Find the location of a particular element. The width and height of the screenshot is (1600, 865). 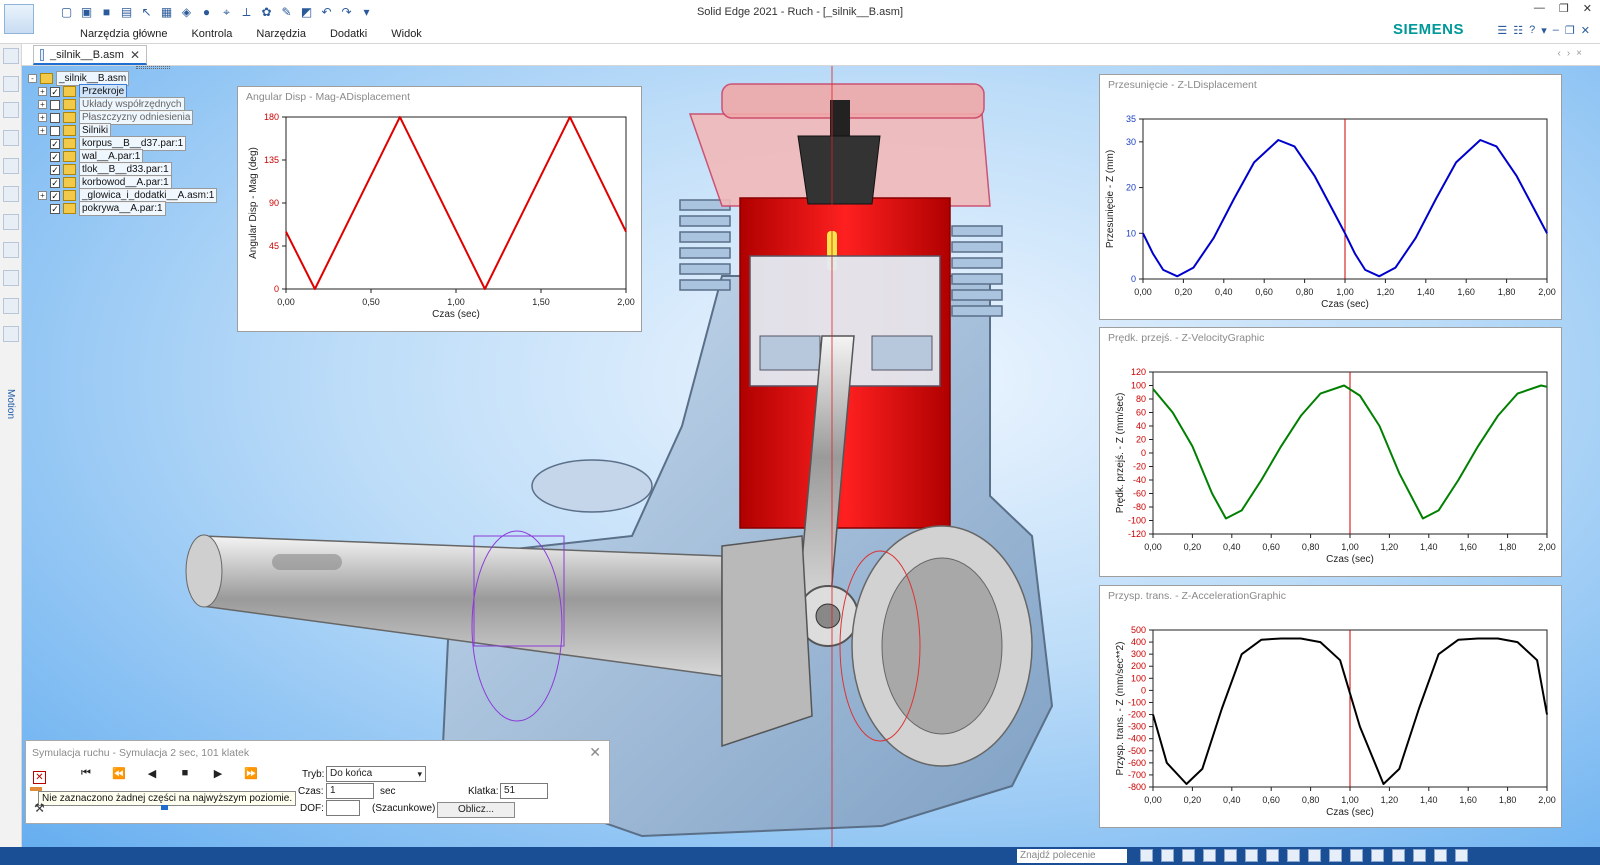

layout-icon: ☰ is located at coordinates (1502, 30).